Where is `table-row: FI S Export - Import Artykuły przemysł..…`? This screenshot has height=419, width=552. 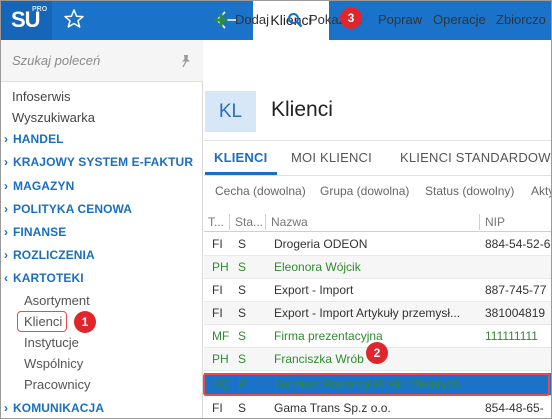
table-row: FI S Export - Import Artykuły przemysł..… is located at coordinates (378, 313).